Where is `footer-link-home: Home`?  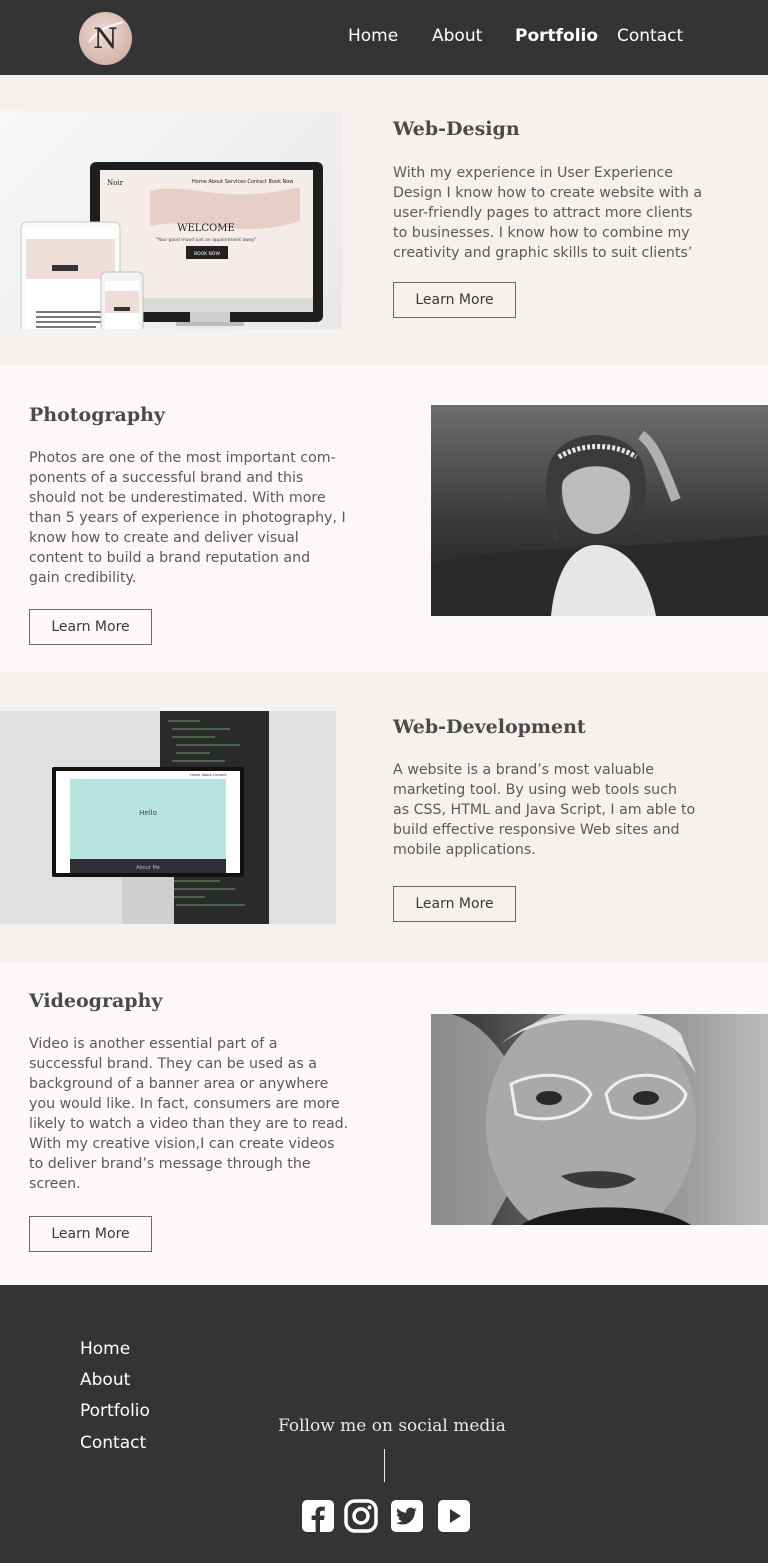
footer-link-home: Home is located at coordinates (105, 1349).